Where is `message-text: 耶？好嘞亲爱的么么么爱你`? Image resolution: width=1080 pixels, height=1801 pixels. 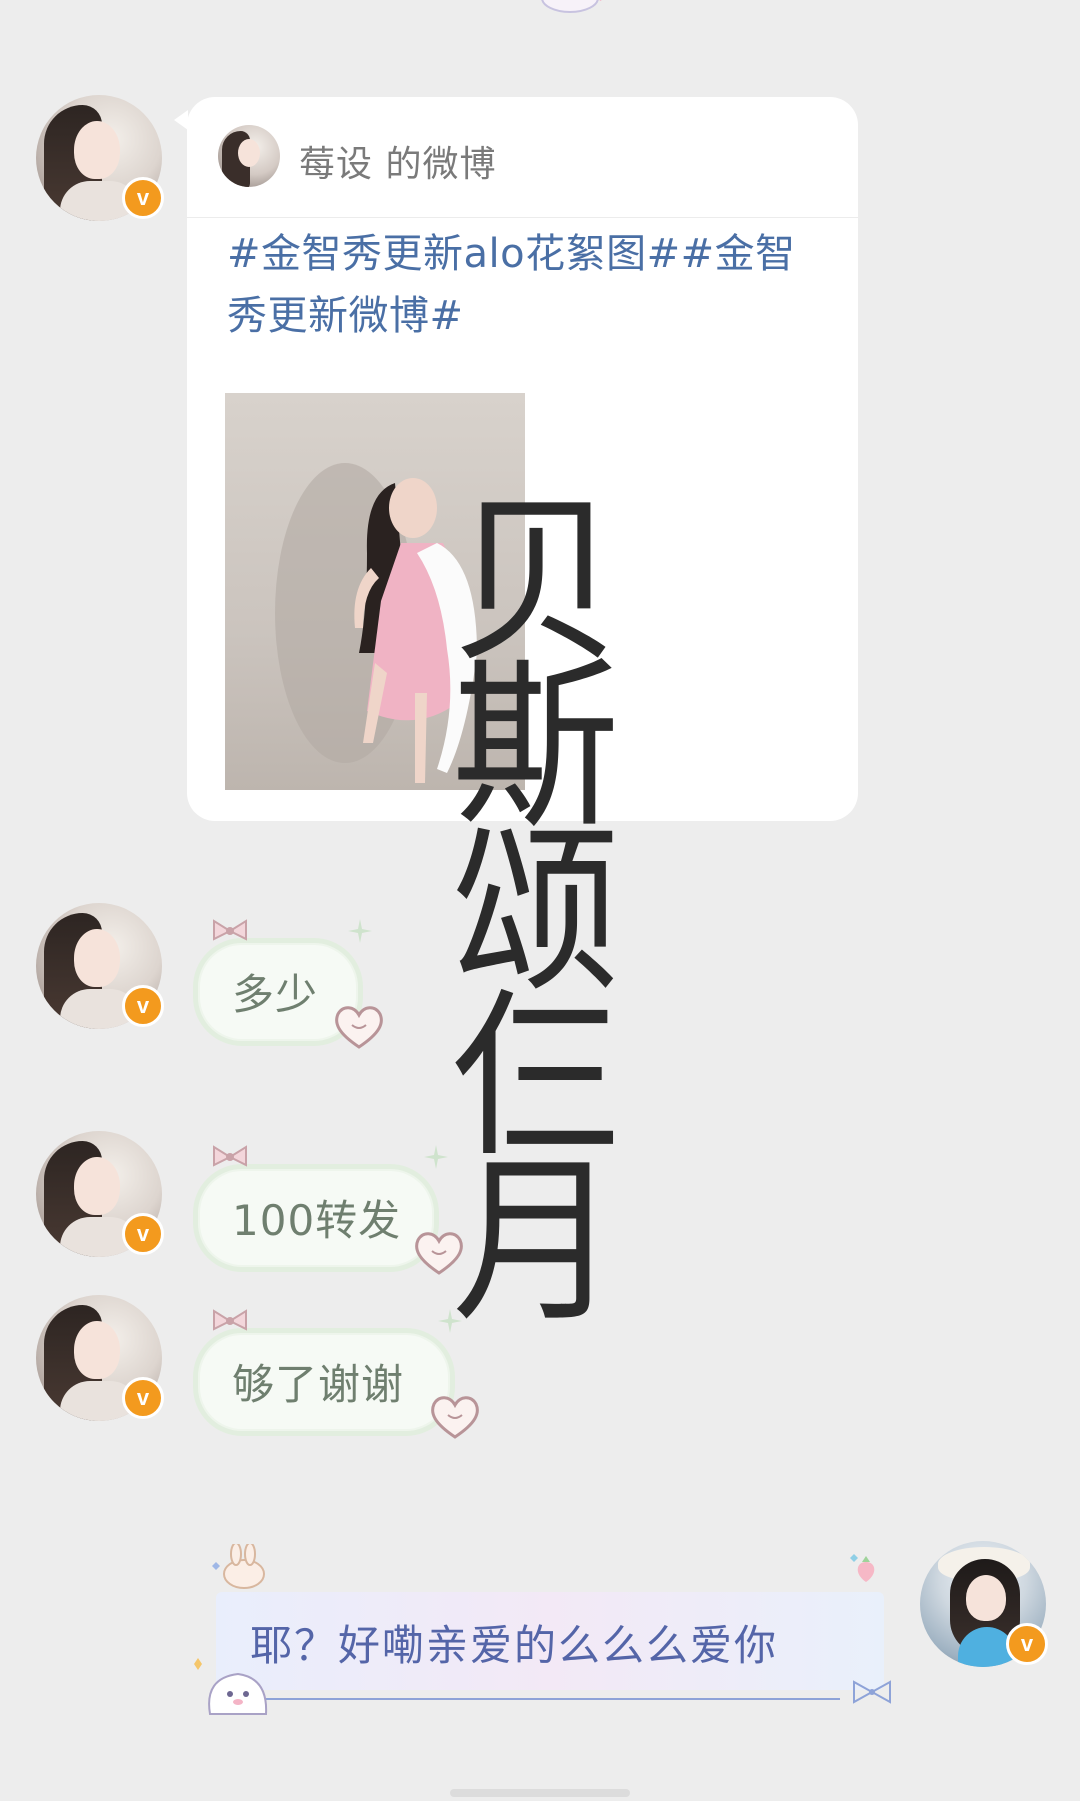
message-text: 耶？好嘞亲爱的么么么爱你 is located at coordinates (514, 1645).